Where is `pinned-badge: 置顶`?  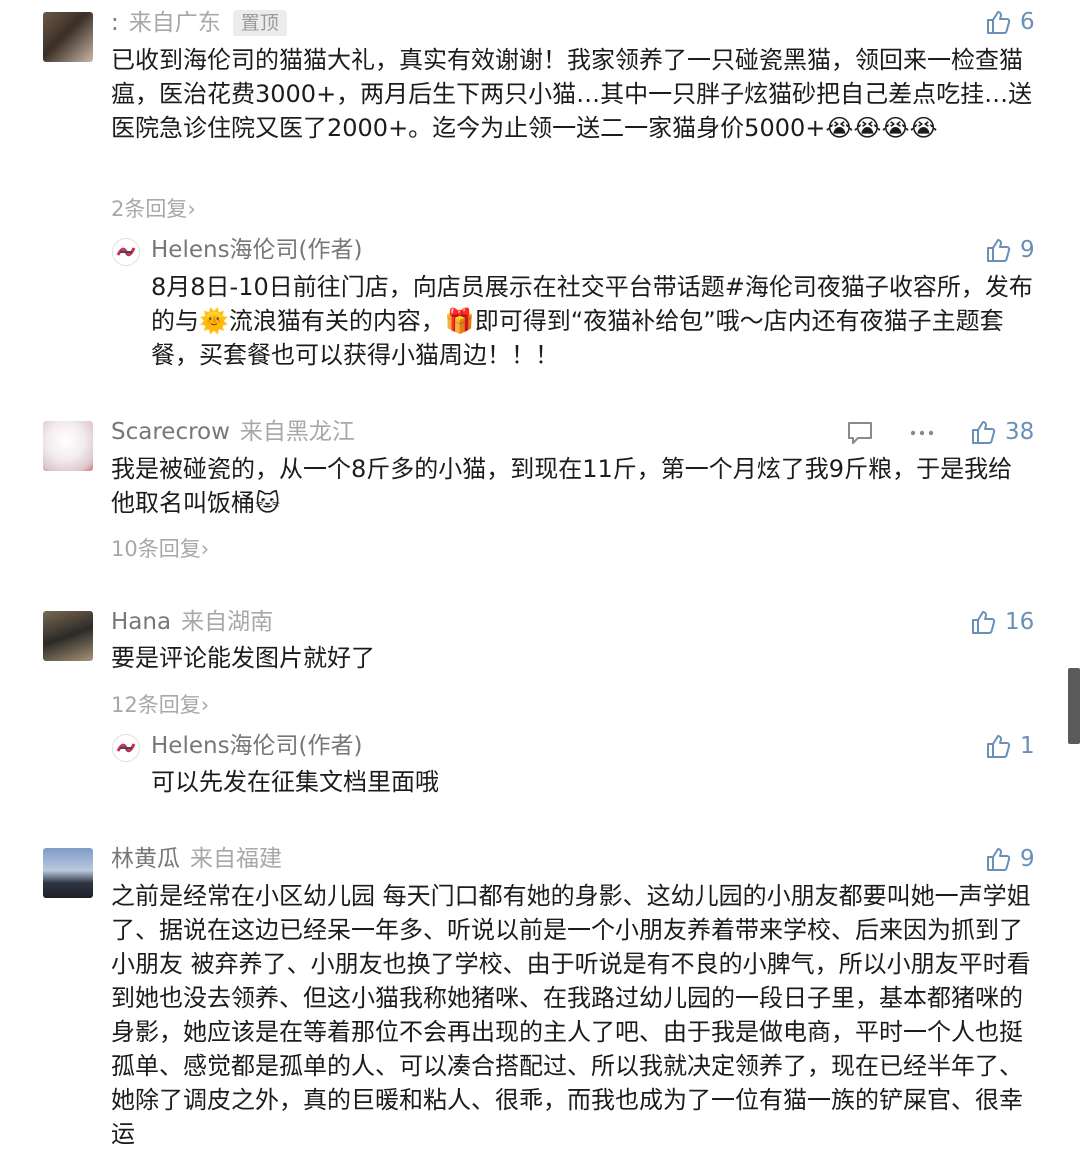 pinned-badge: 置顶 is located at coordinates (259, 23).